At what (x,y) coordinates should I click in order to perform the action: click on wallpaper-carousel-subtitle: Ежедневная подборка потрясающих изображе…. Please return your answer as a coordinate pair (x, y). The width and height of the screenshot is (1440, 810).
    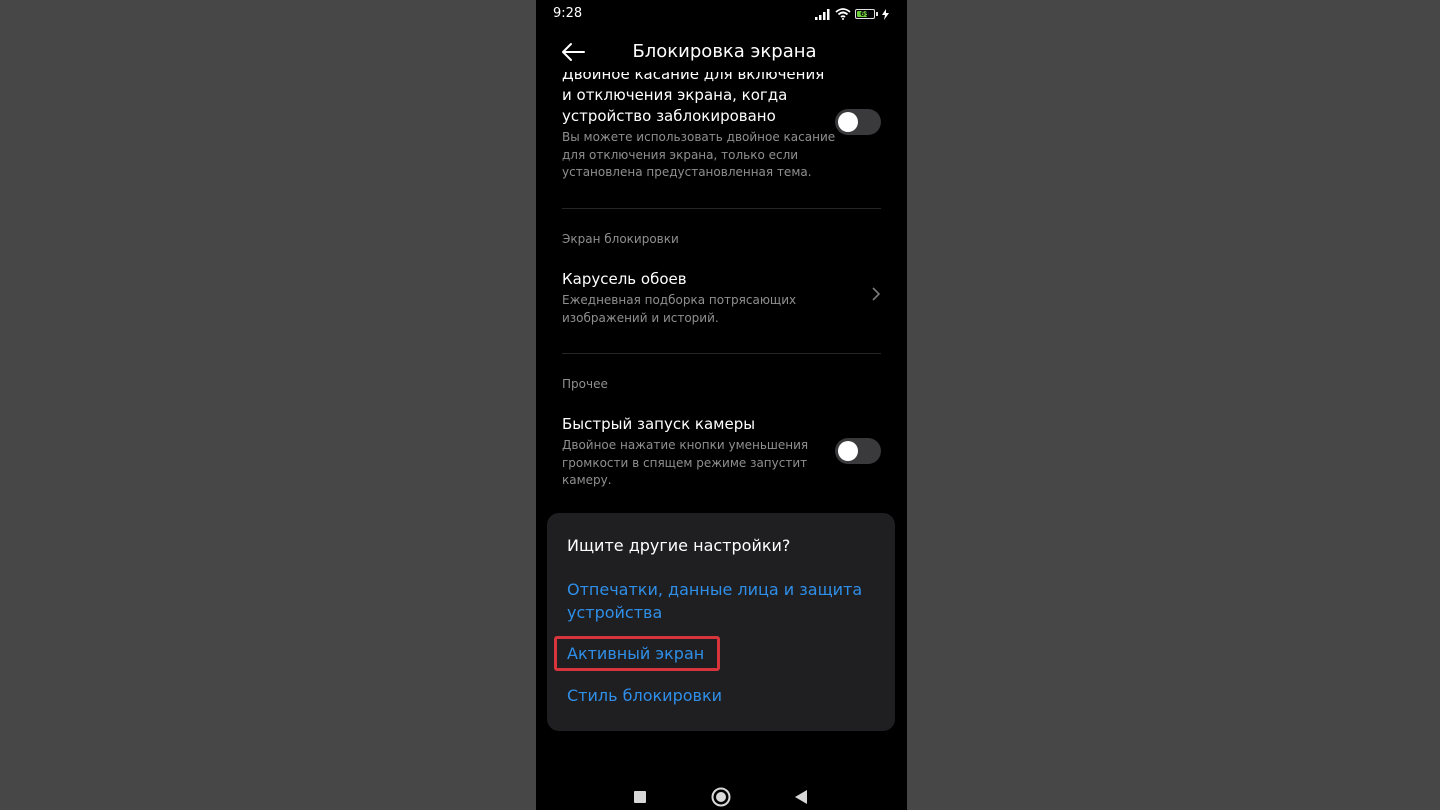
    Looking at the image, I should click on (679, 309).